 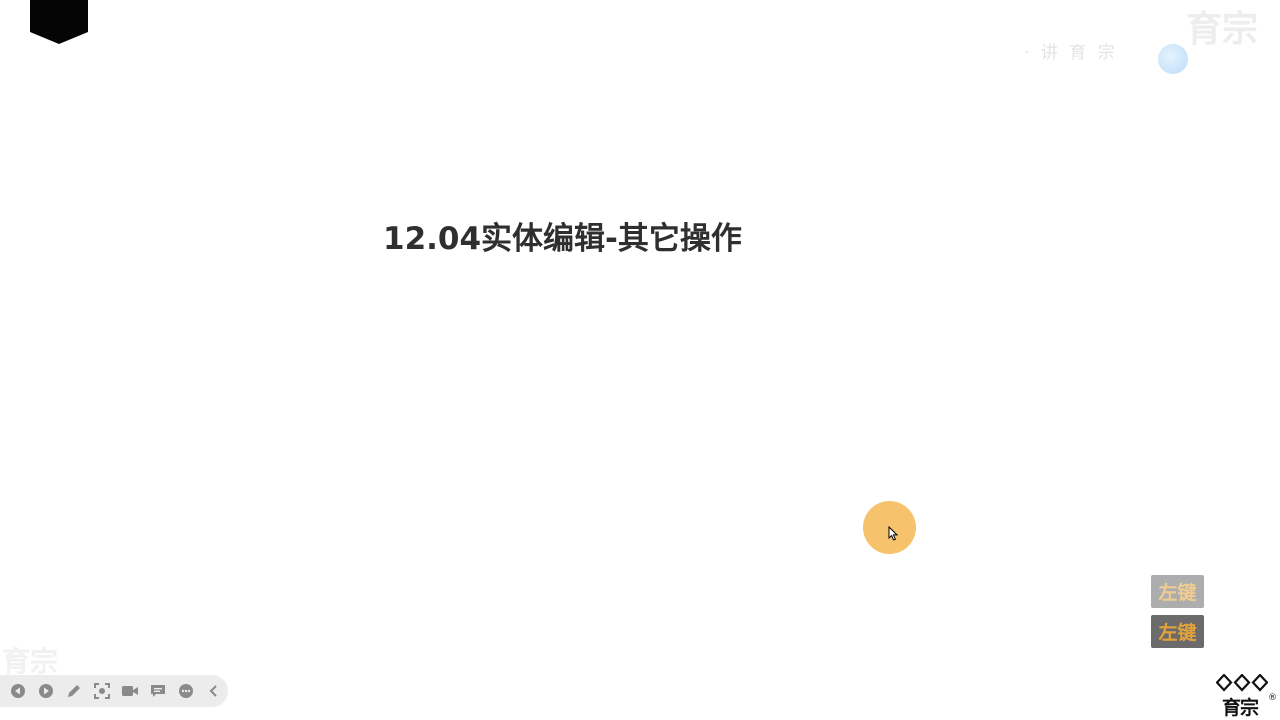 What do you see at coordinates (562, 239) in the screenshot?
I see `slide-title: 12.04实体编辑-其它操作` at bounding box center [562, 239].